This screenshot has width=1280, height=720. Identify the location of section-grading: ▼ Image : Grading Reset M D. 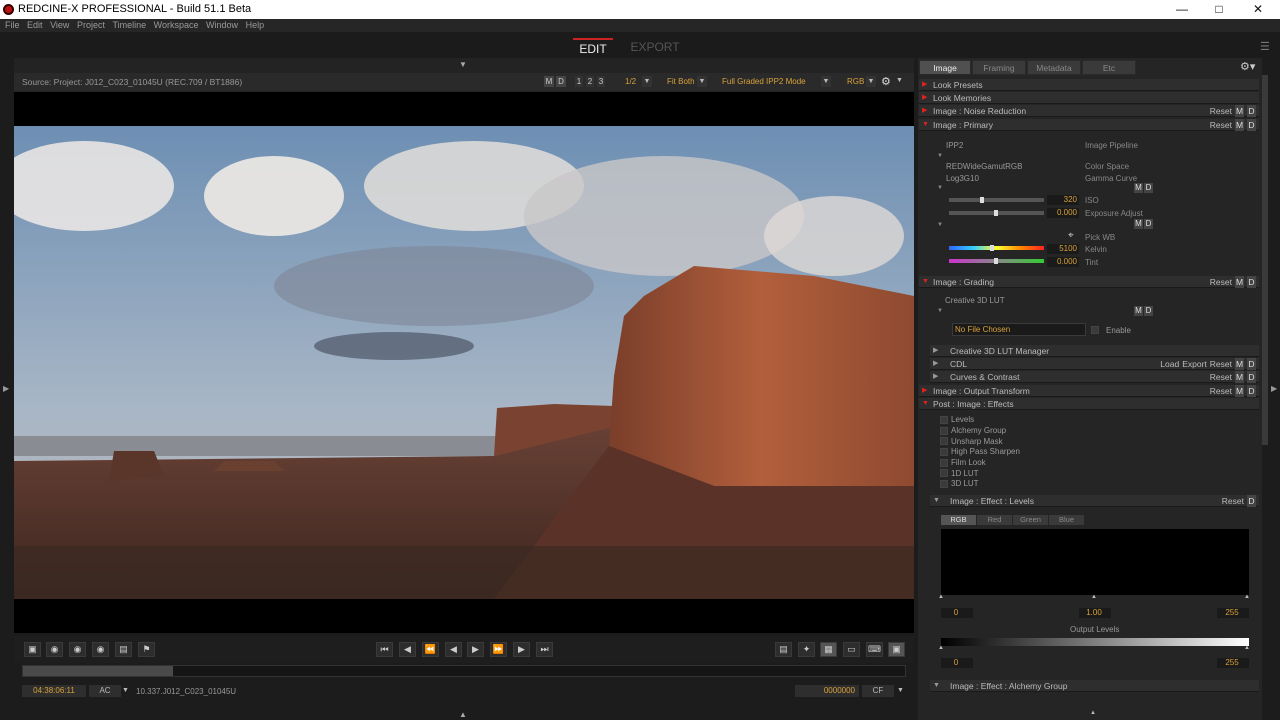
(1089, 282).